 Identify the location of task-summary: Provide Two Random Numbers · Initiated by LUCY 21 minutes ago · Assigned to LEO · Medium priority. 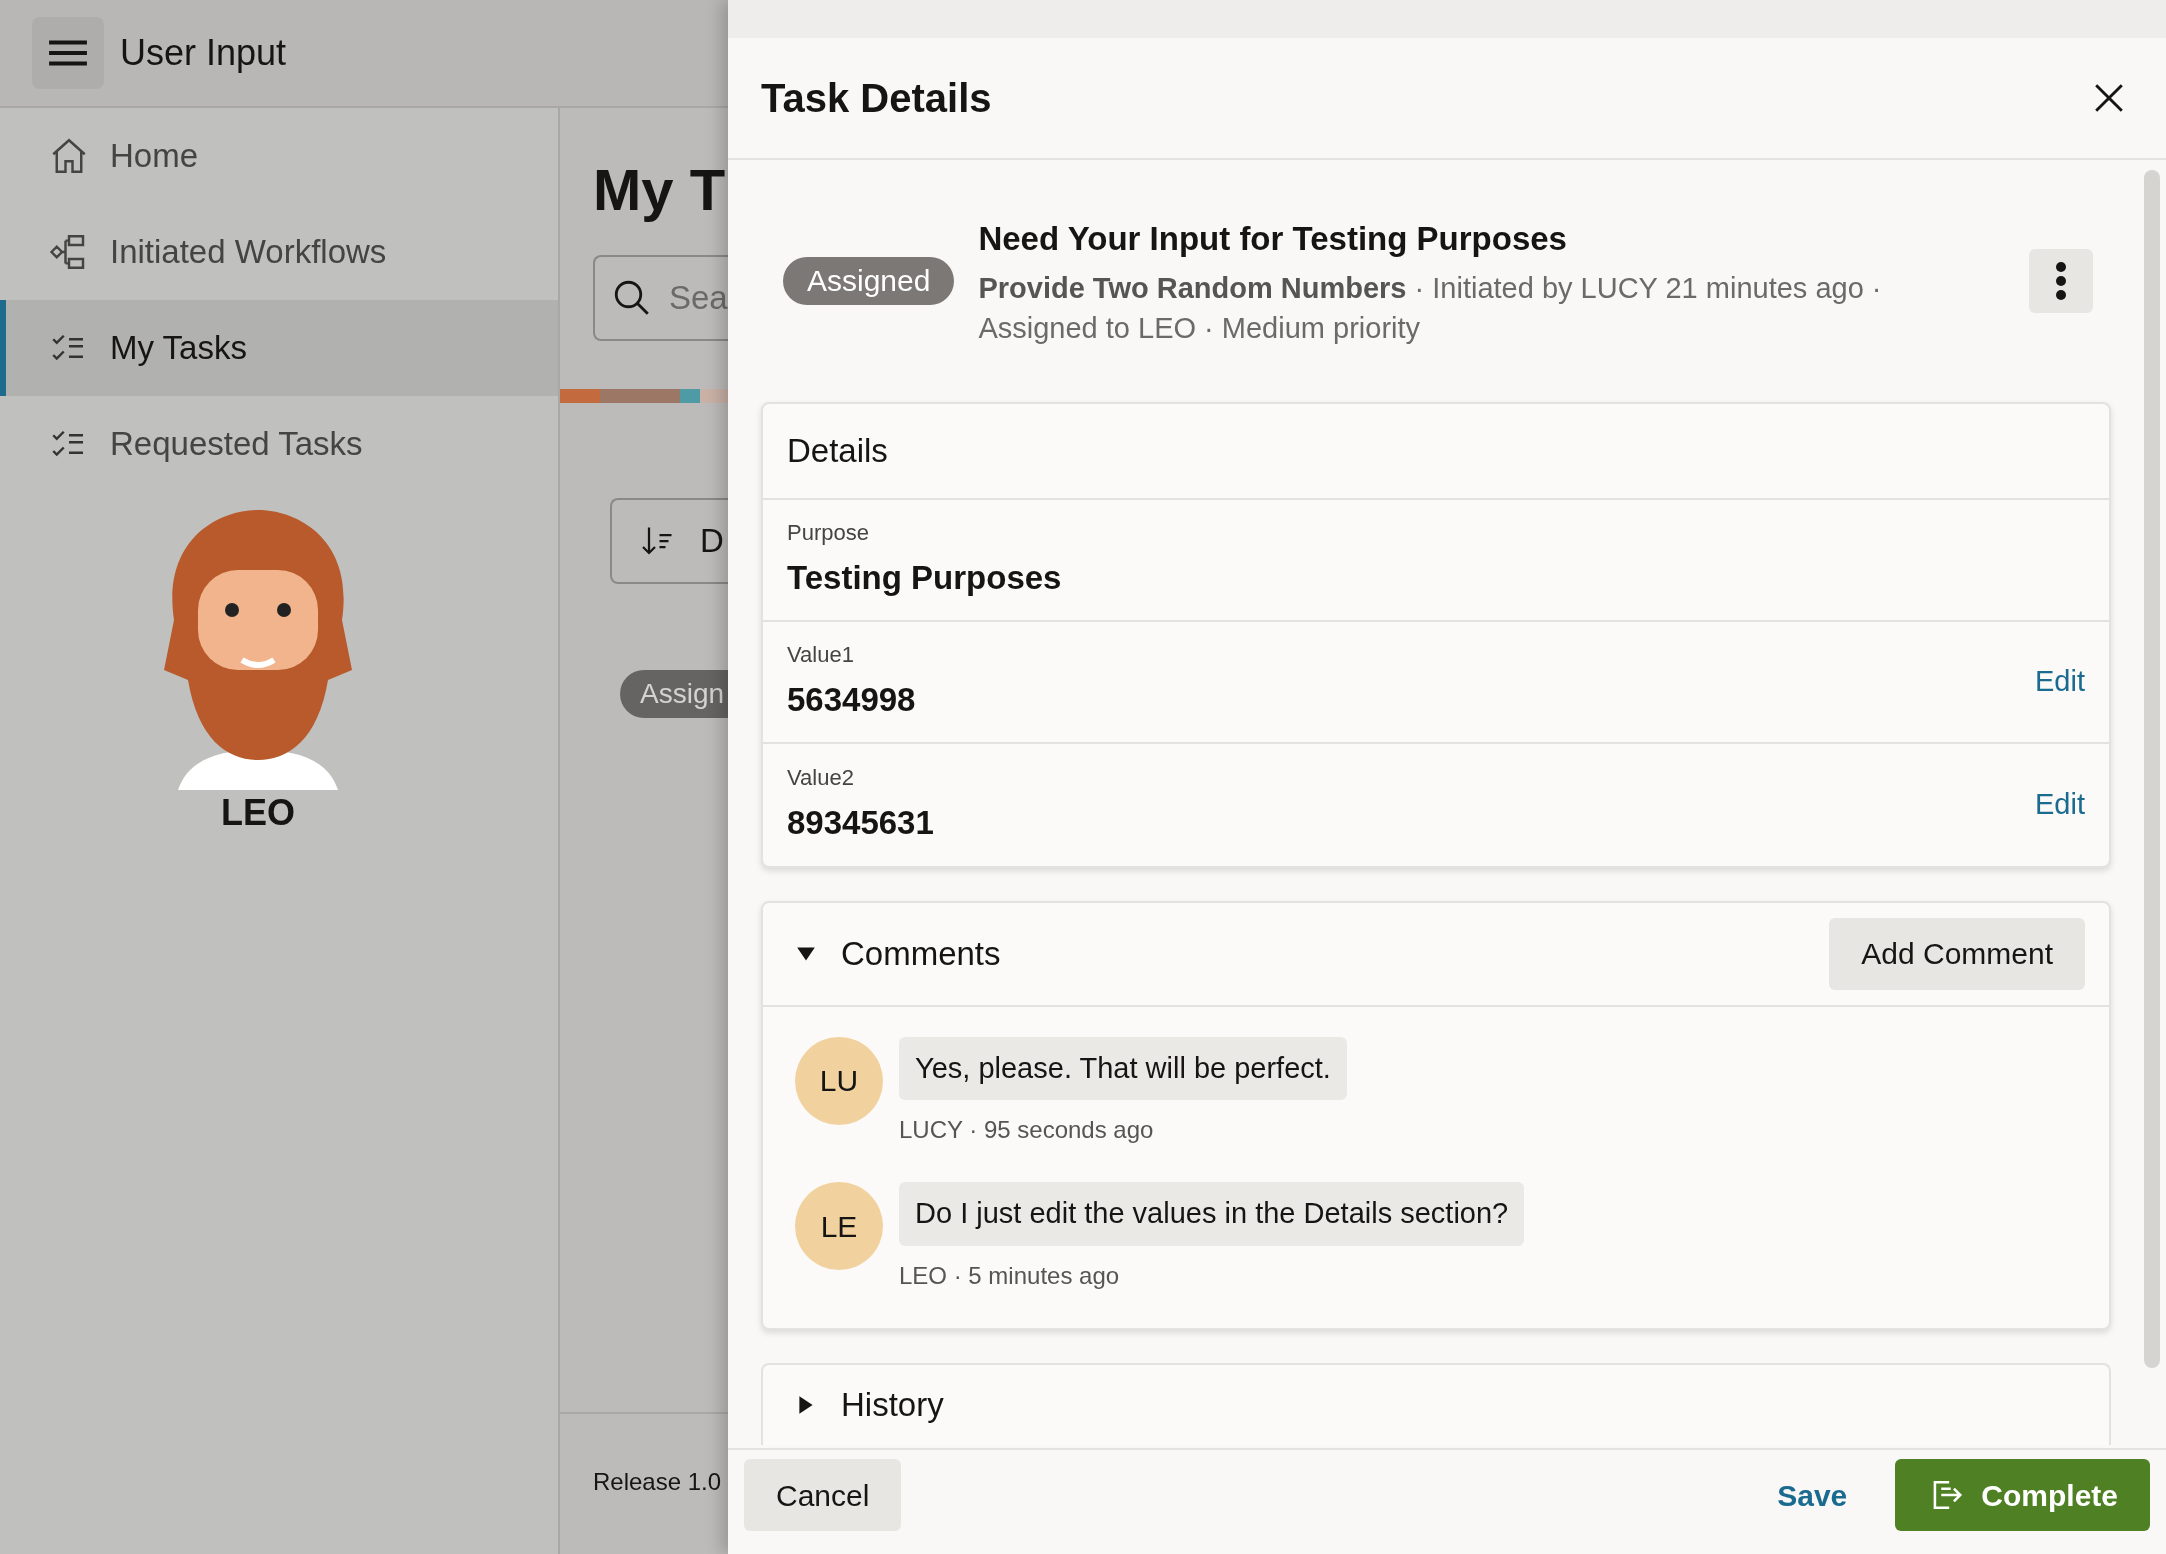
(1430, 308).